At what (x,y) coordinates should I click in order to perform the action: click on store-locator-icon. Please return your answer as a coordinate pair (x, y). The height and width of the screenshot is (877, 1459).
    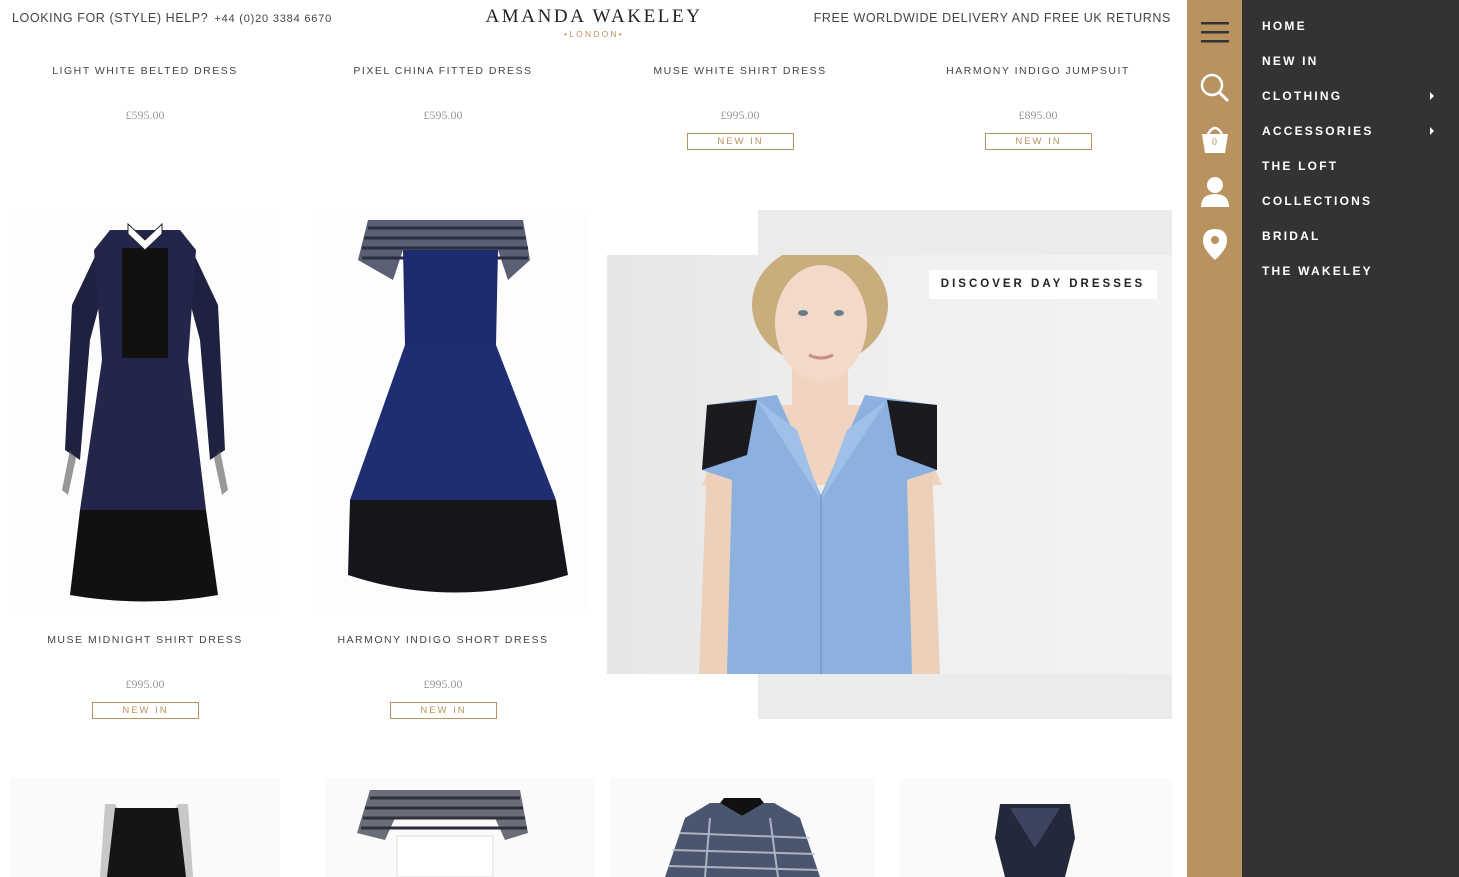
    Looking at the image, I should click on (1214, 245).